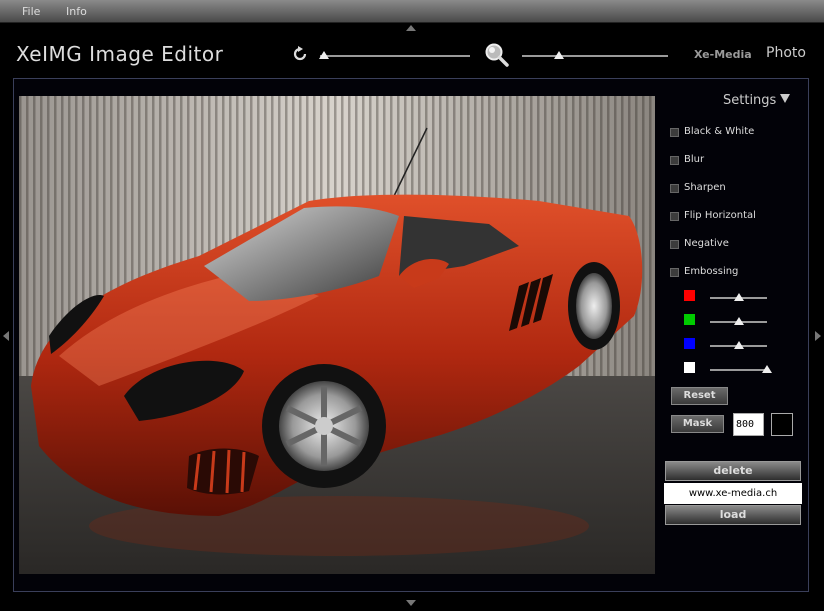 The height and width of the screenshot is (611, 824). I want to click on settings-toggle: Settings, so click(757, 100).